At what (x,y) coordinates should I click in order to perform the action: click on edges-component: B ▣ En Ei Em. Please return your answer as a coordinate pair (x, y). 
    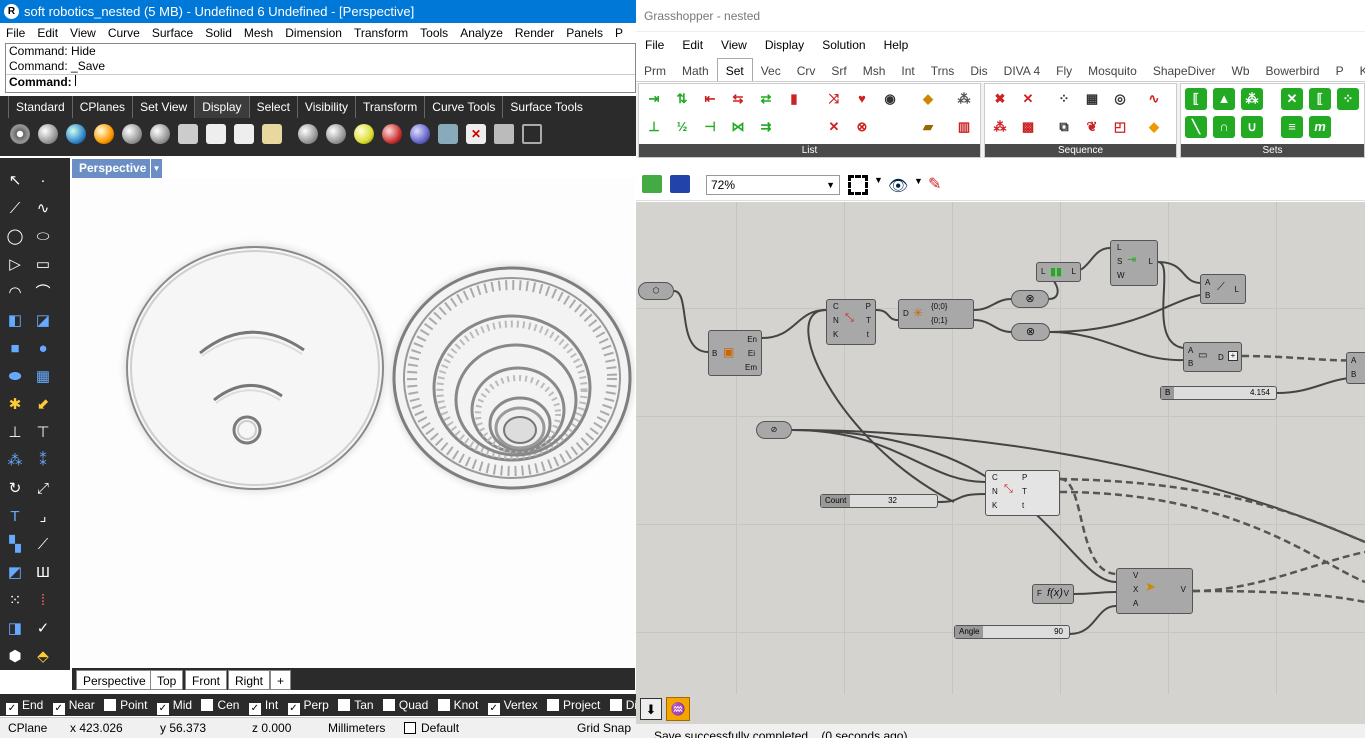
    Looking at the image, I should click on (735, 353).